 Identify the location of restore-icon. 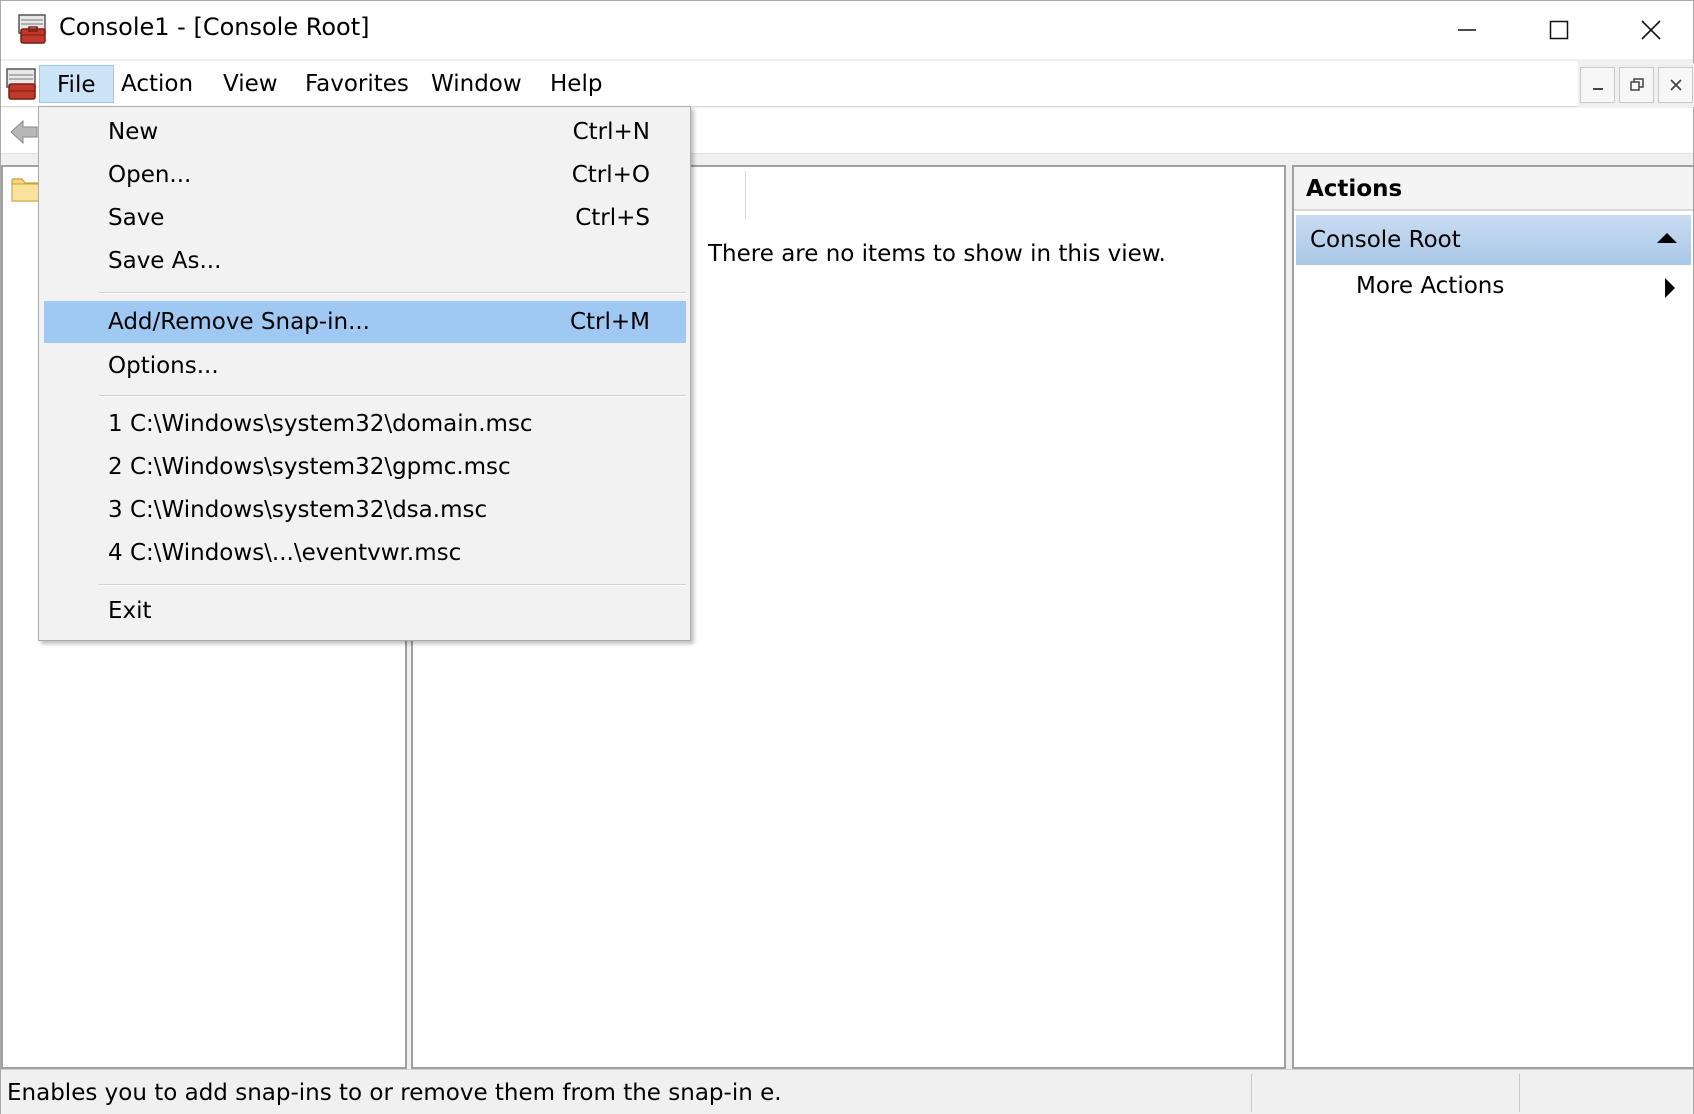
(1636, 84).